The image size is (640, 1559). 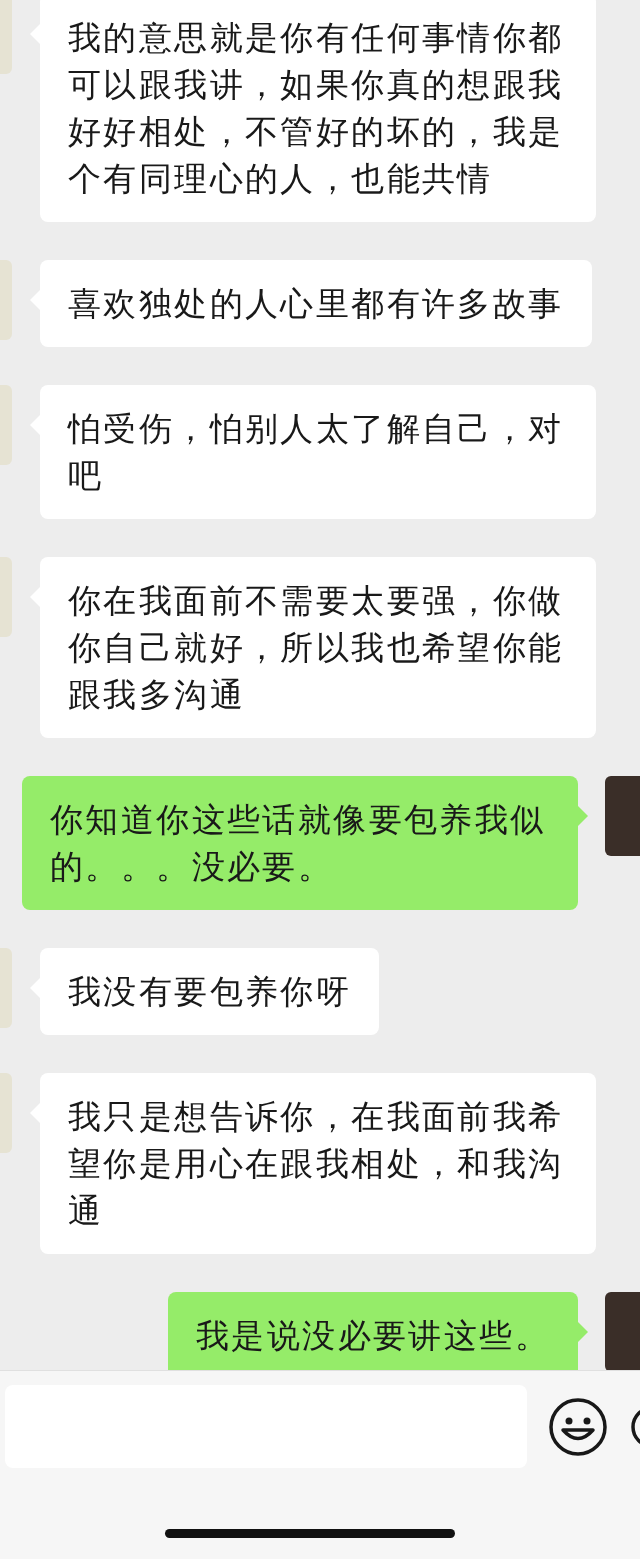 What do you see at coordinates (318, 647) in the screenshot?
I see `message-bubble: 你在我面前不需要太要强，你做你自己就好，所以我也希望你能跟我多沟通` at bounding box center [318, 647].